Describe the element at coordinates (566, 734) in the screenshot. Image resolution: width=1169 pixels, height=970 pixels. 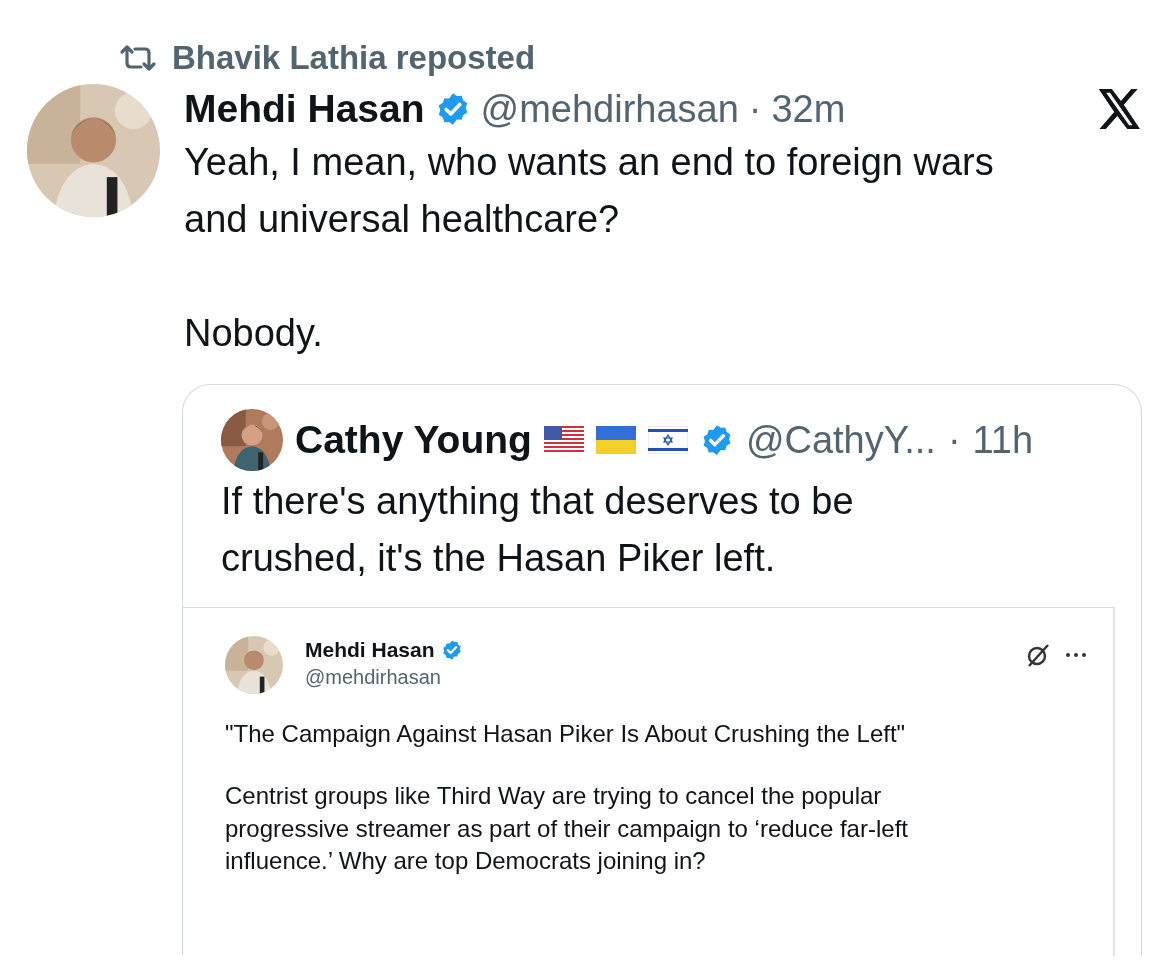
I see `article-headline: "The Campaign Against Hasan Piker Is About Crushing the Left"` at that location.